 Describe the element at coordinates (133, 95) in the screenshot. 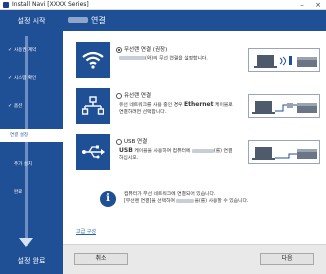

I see `radio-wired: 유선랜 연결` at that location.